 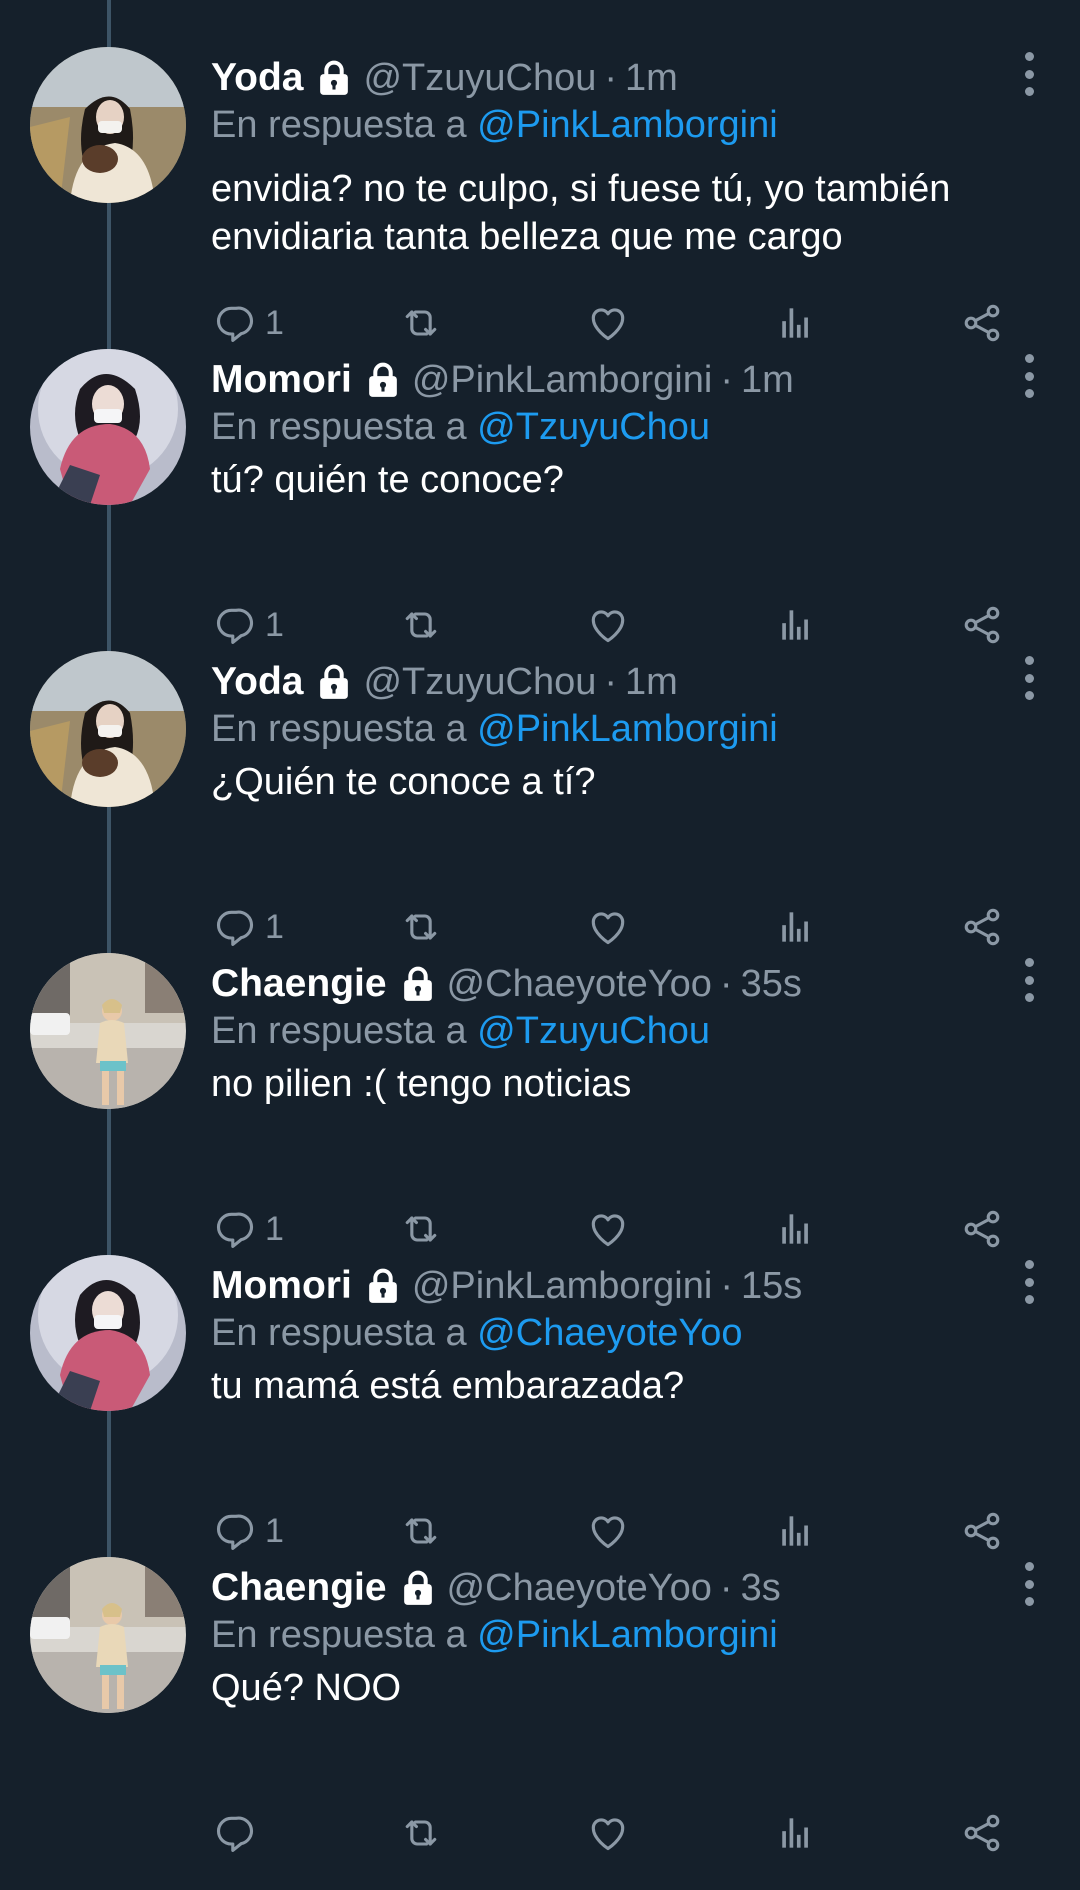 What do you see at coordinates (771, 1286) in the screenshot?
I see `timestamp: 15s` at bounding box center [771, 1286].